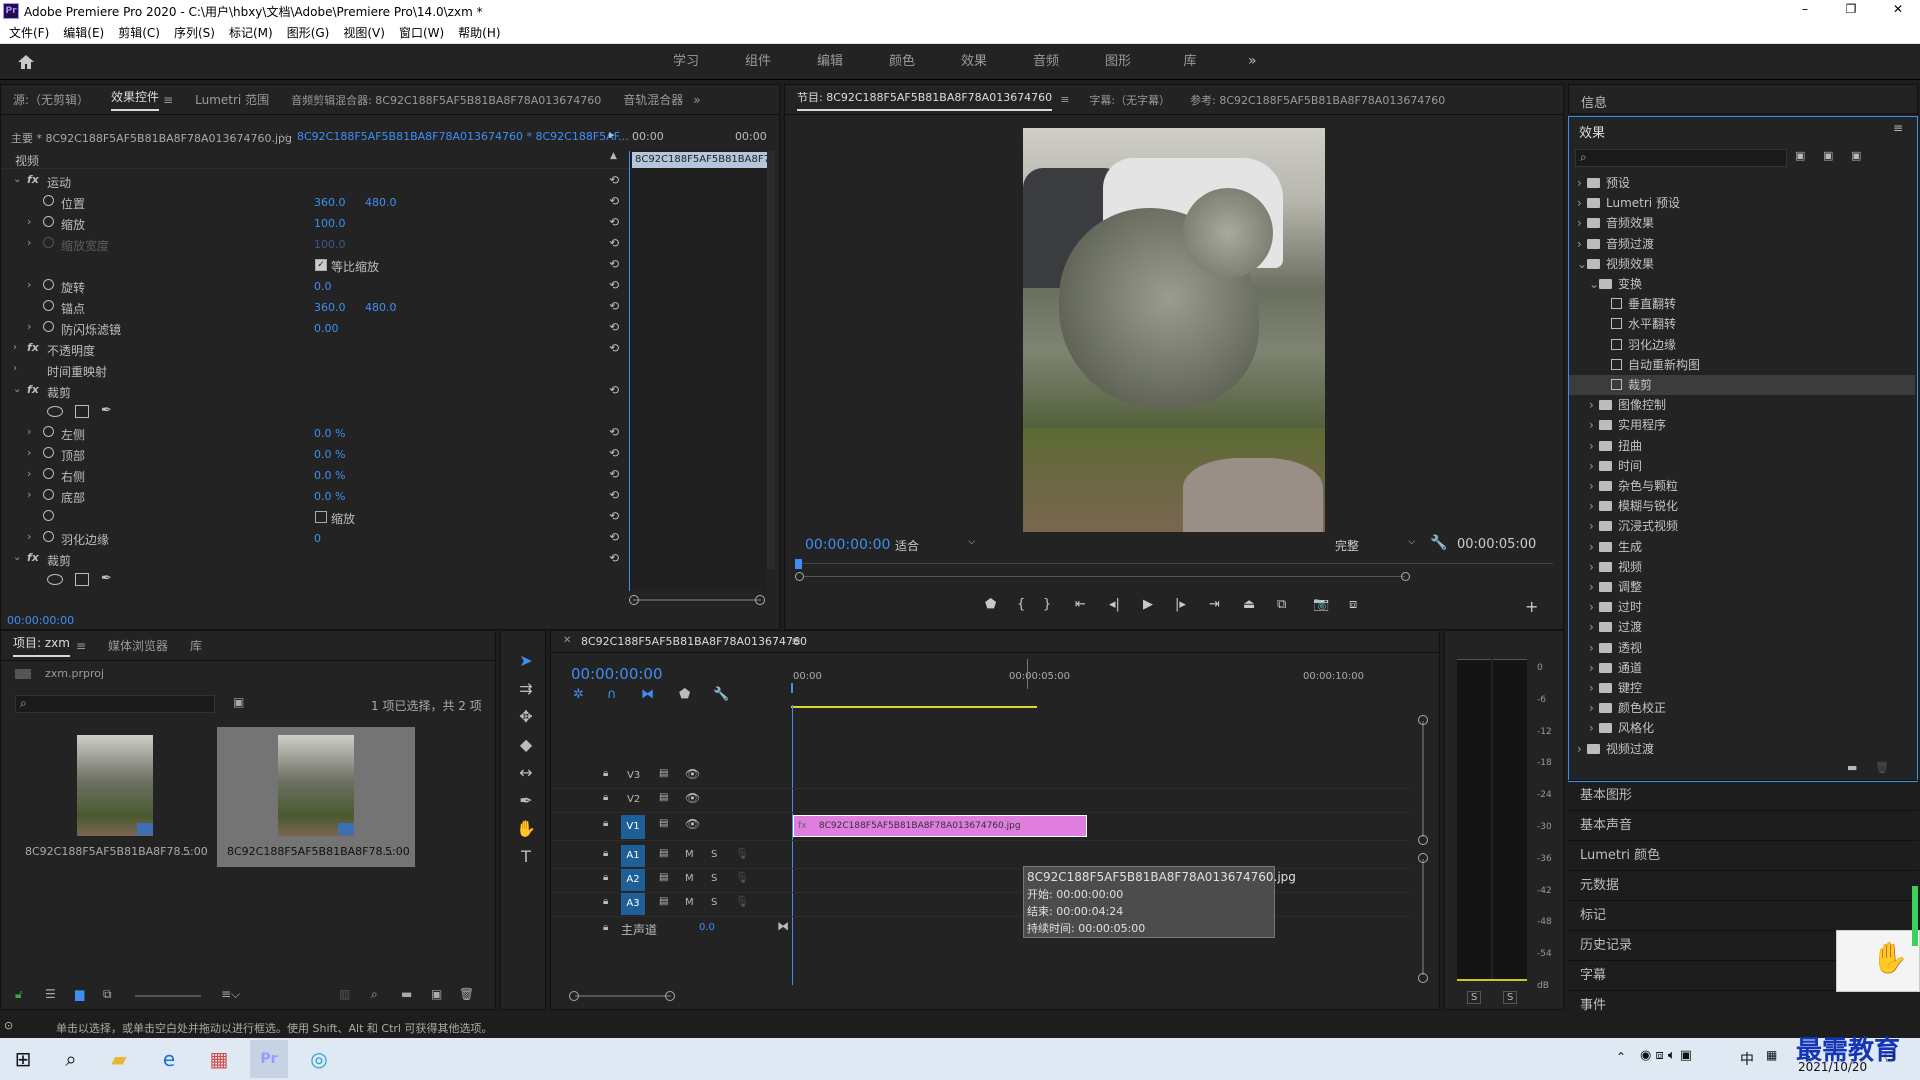 Image resolution: width=1920 pixels, height=1080 pixels. Describe the element at coordinates (1800, 155) in the screenshot. I see `accelerated-effects-icon: ▣` at that location.